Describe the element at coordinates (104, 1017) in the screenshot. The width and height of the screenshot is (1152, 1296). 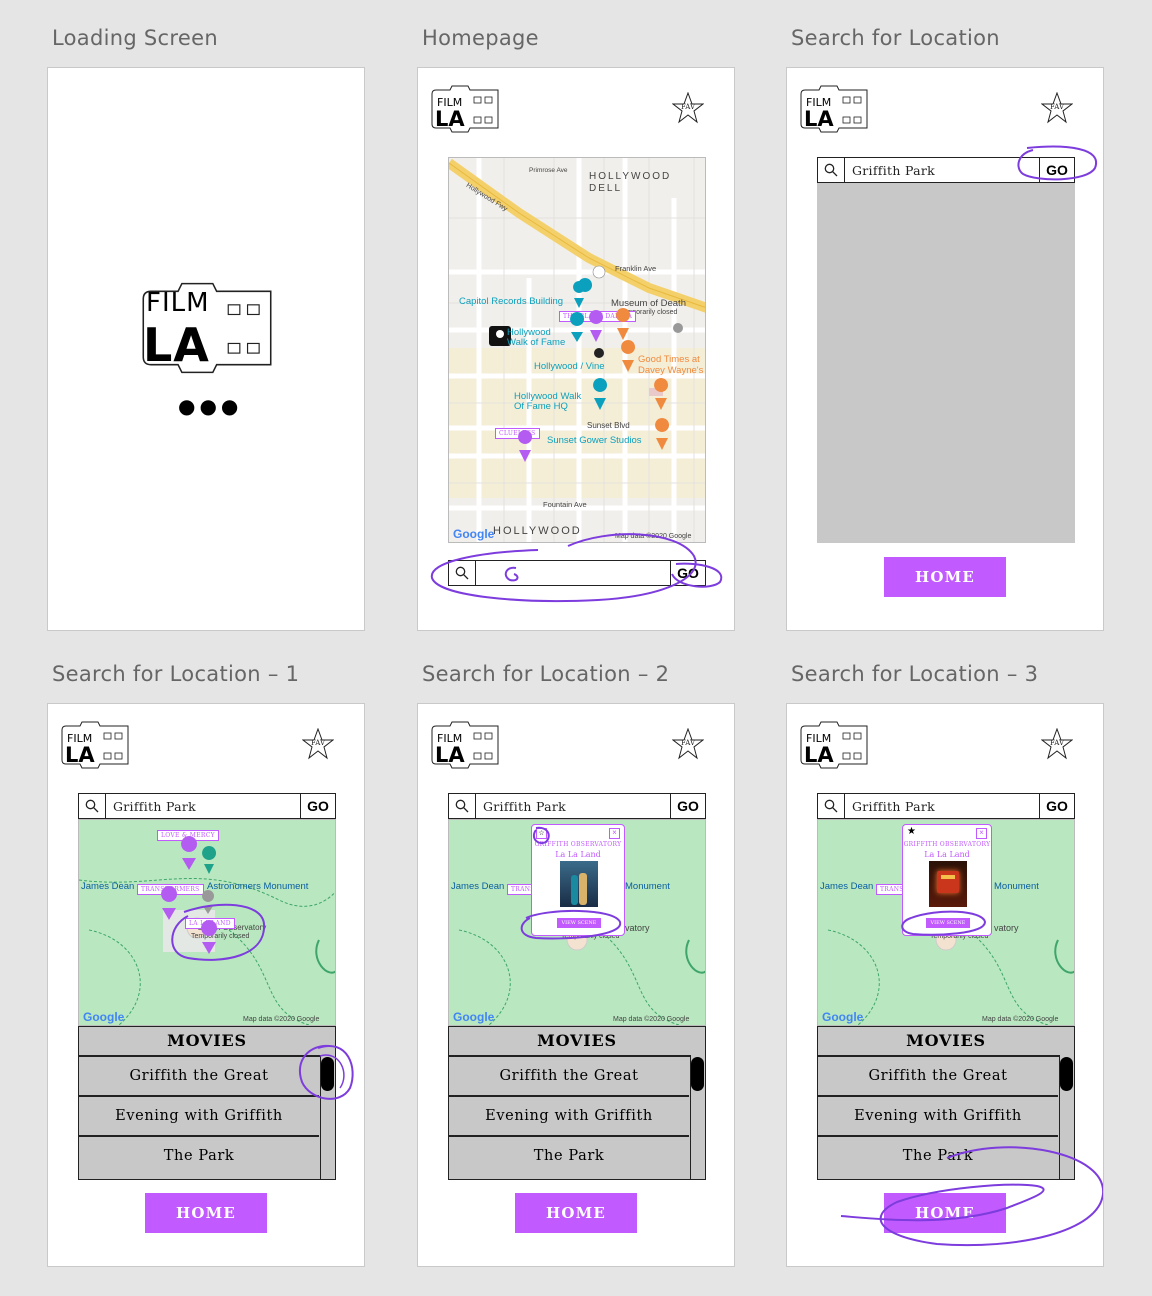
I see `google-logo: Google` at that location.